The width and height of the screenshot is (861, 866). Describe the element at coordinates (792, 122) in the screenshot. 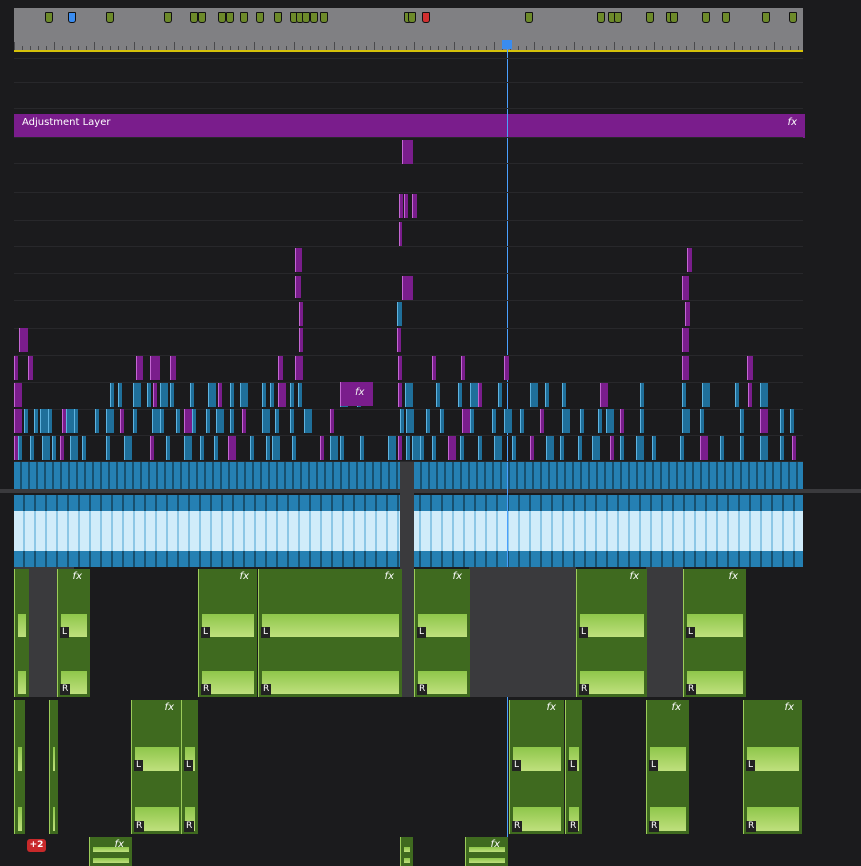

I see `adjustment-layer-fx-badge: fx` at that location.